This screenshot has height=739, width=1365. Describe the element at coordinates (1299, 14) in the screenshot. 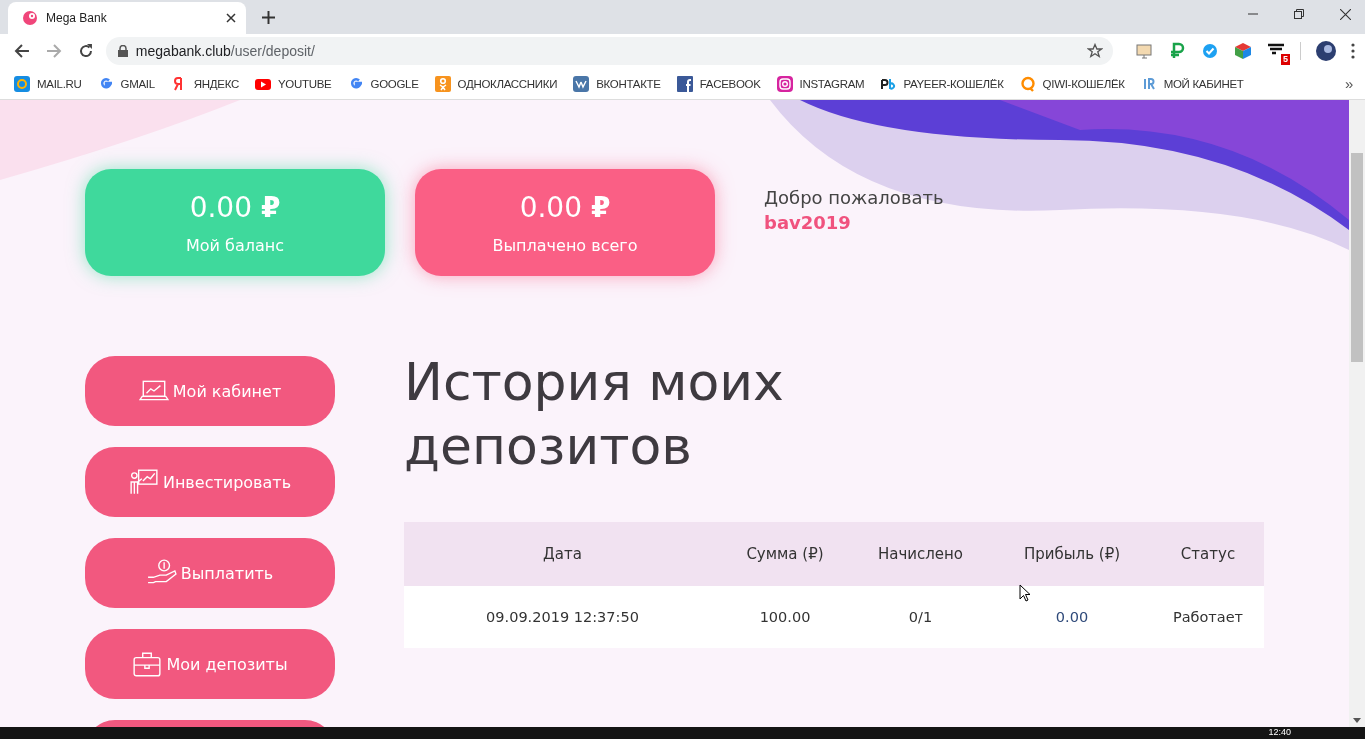

I see `restore-icon` at that location.